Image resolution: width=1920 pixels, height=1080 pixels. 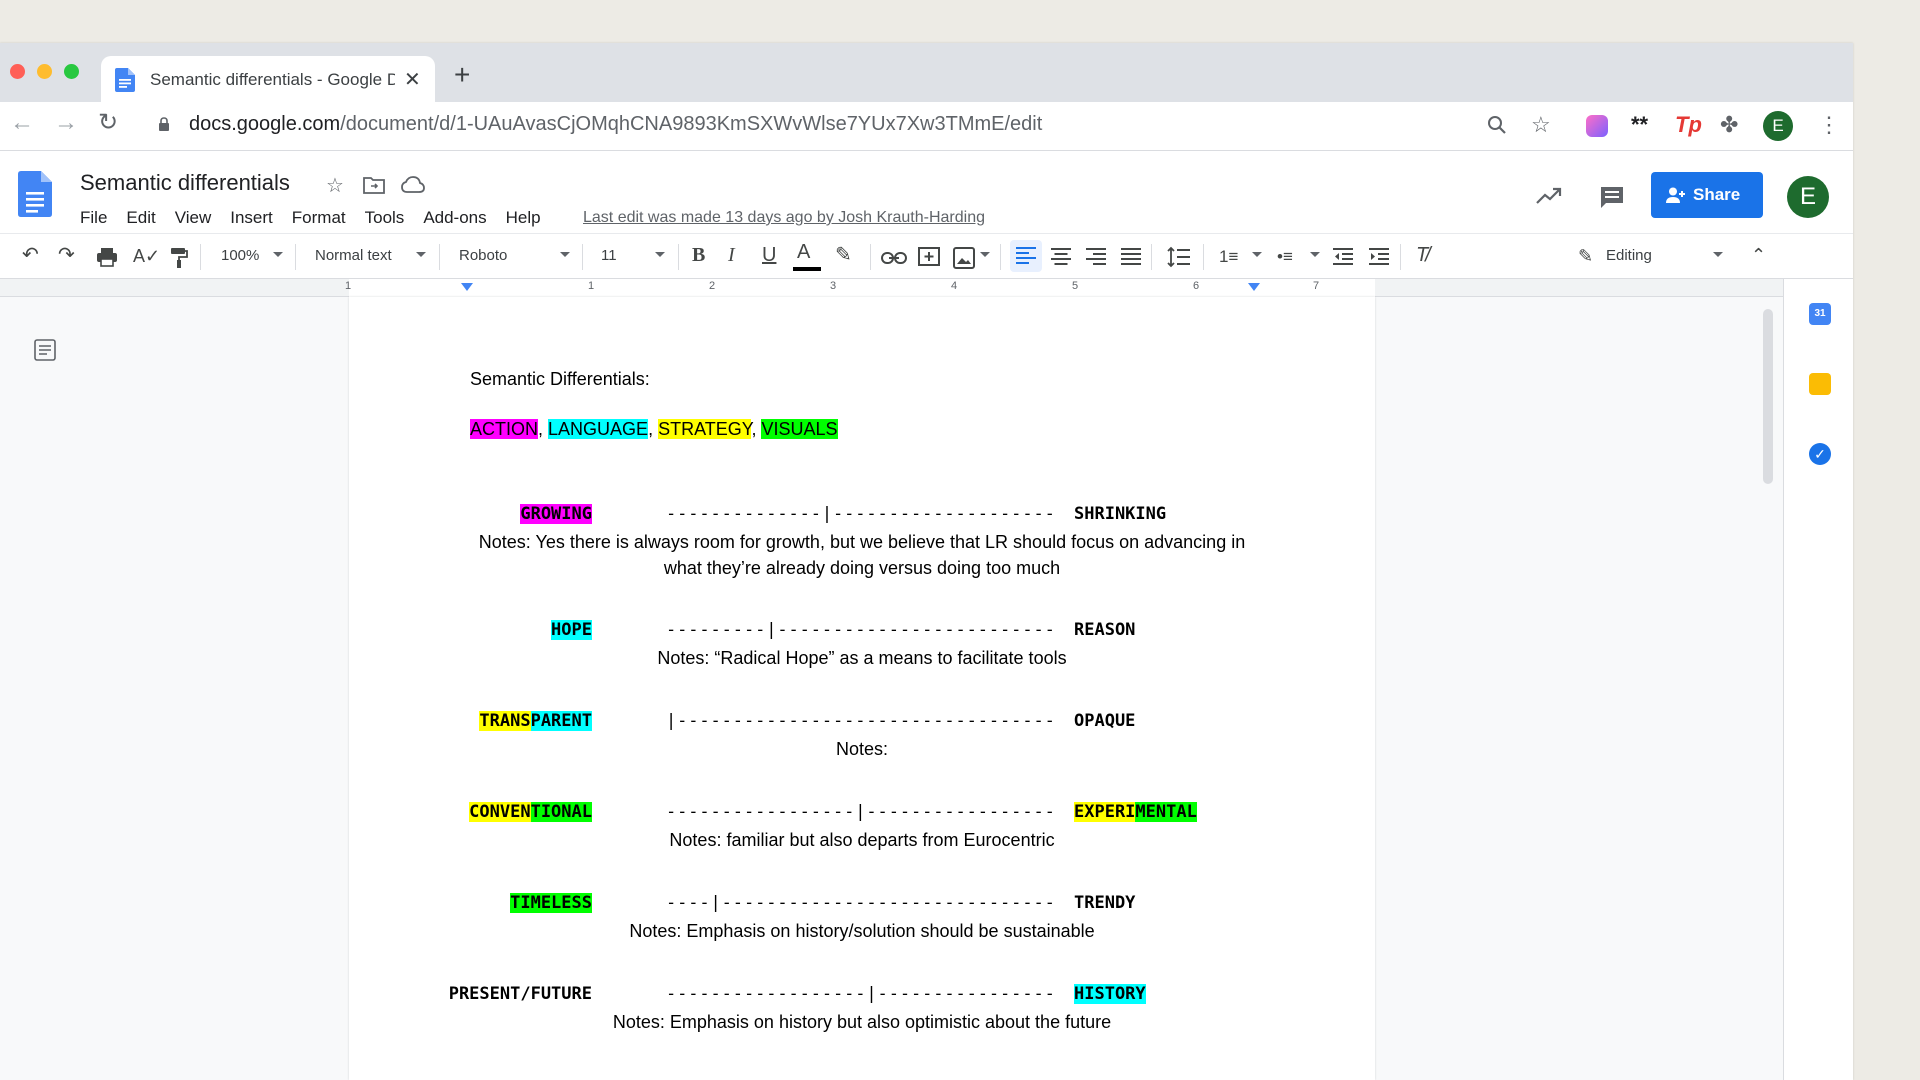 What do you see at coordinates (843, 255) in the screenshot?
I see `highlight-pen-icon: ✎` at bounding box center [843, 255].